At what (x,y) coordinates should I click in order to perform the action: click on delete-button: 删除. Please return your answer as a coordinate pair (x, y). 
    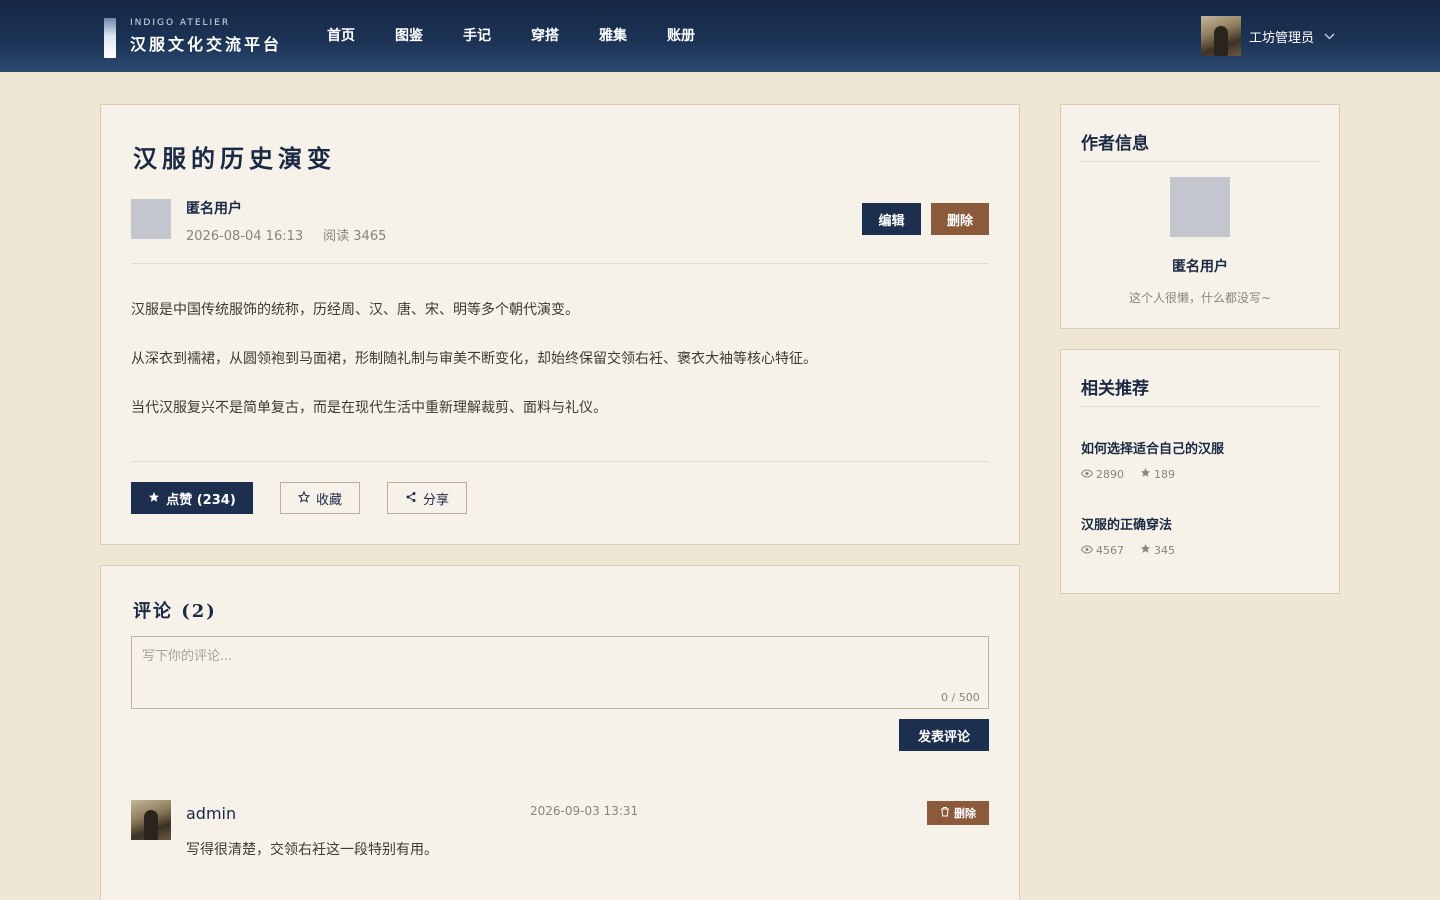
    Looking at the image, I should click on (960, 219).